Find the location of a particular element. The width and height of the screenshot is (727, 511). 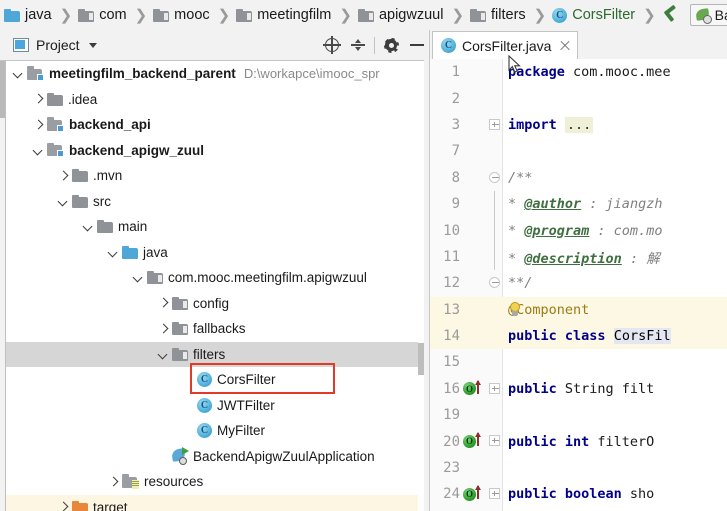

settings-button is located at coordinates (391, 45).